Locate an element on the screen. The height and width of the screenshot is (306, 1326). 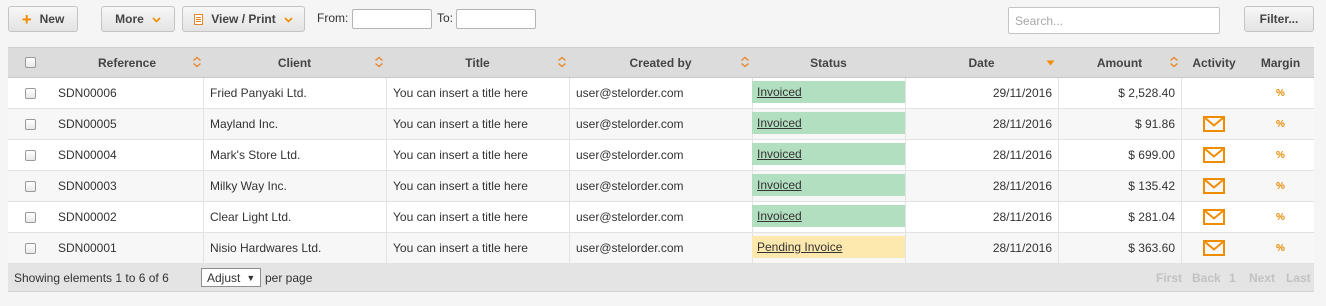
cell-created-by: user@stelorder.com is located at coordinates (630, 186).